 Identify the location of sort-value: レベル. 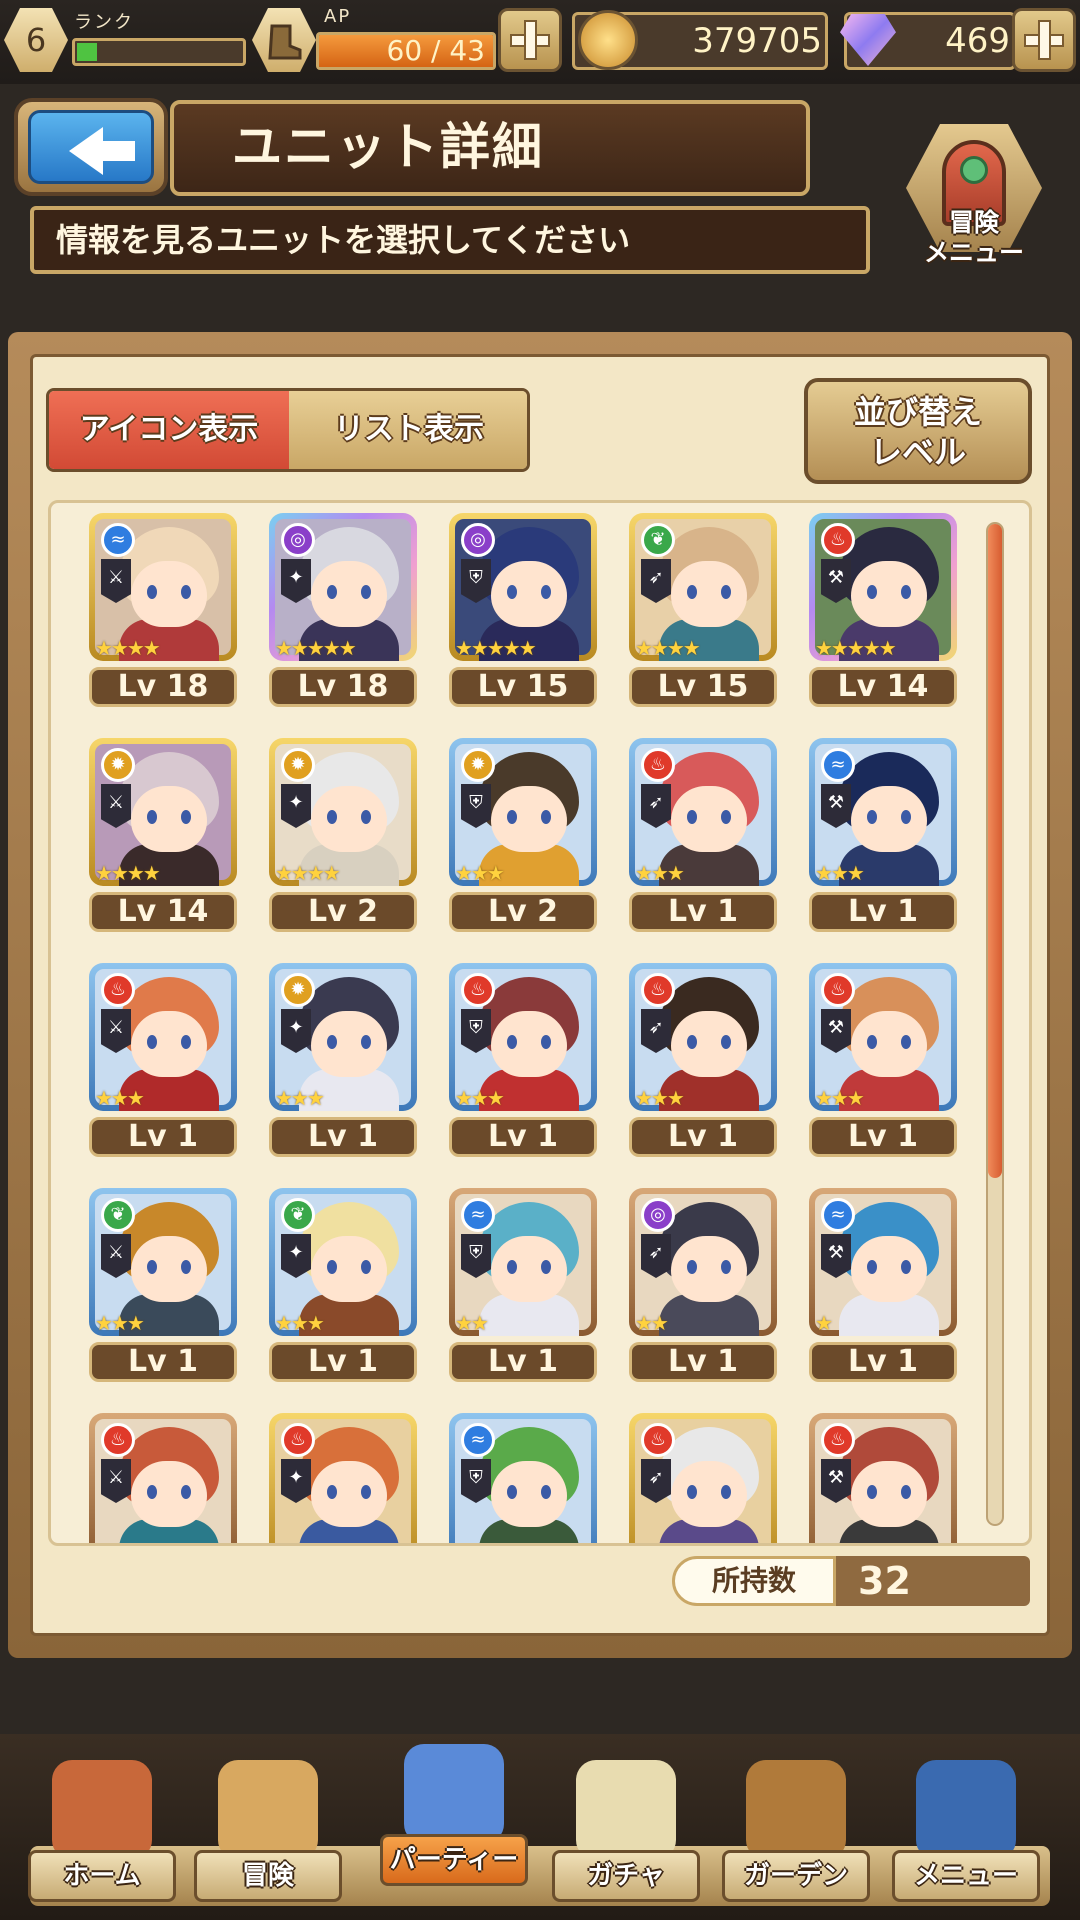
(917, 452).